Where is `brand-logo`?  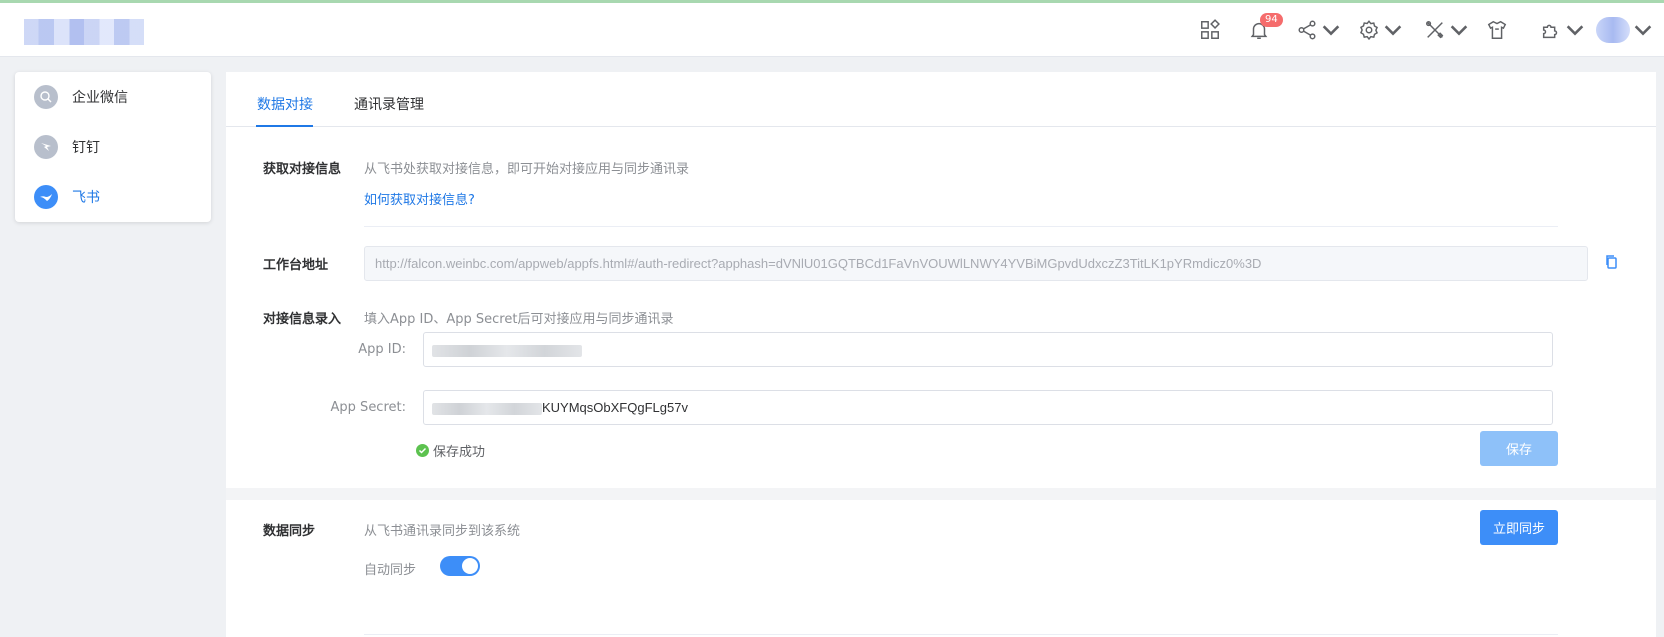
brand-logo is located at coordinates (84, 32).